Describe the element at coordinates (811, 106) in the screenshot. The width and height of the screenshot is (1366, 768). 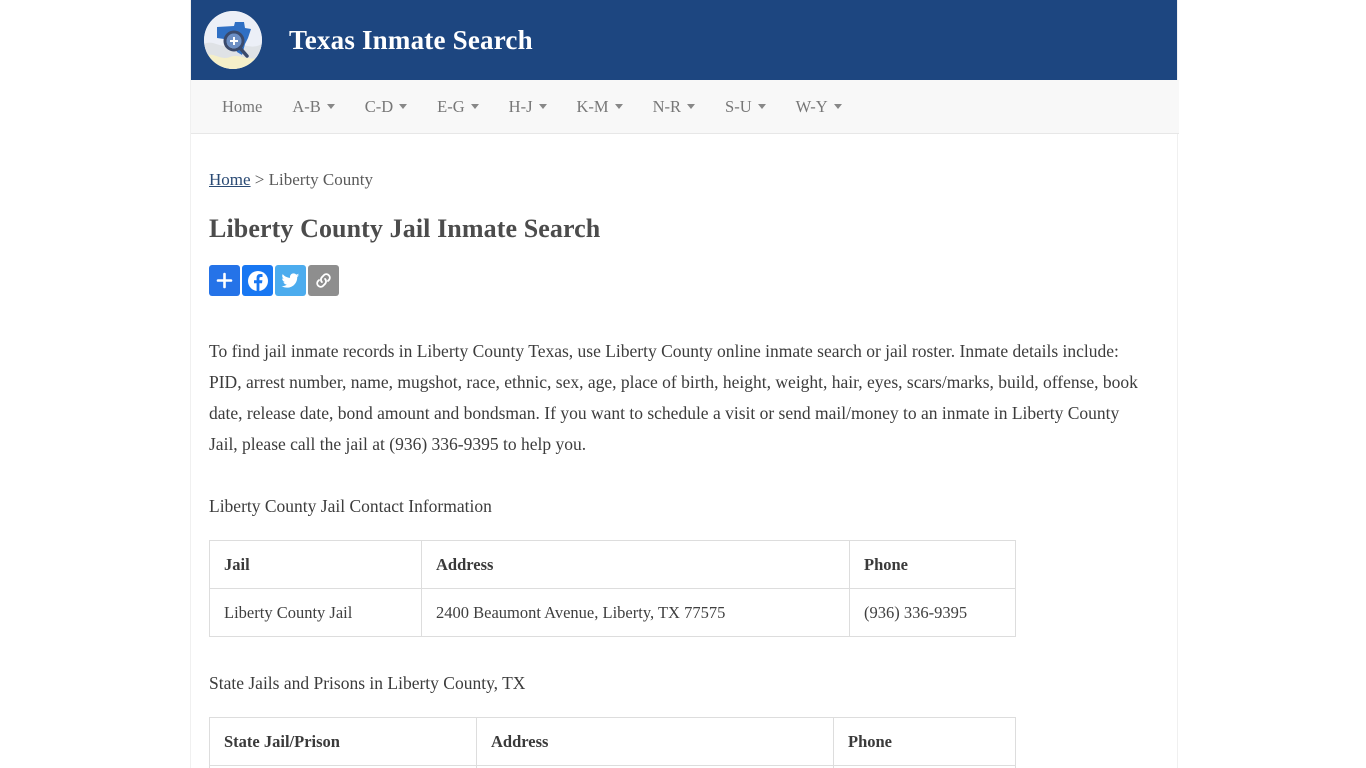
I see `nav-item-label: W-Y` at that location.